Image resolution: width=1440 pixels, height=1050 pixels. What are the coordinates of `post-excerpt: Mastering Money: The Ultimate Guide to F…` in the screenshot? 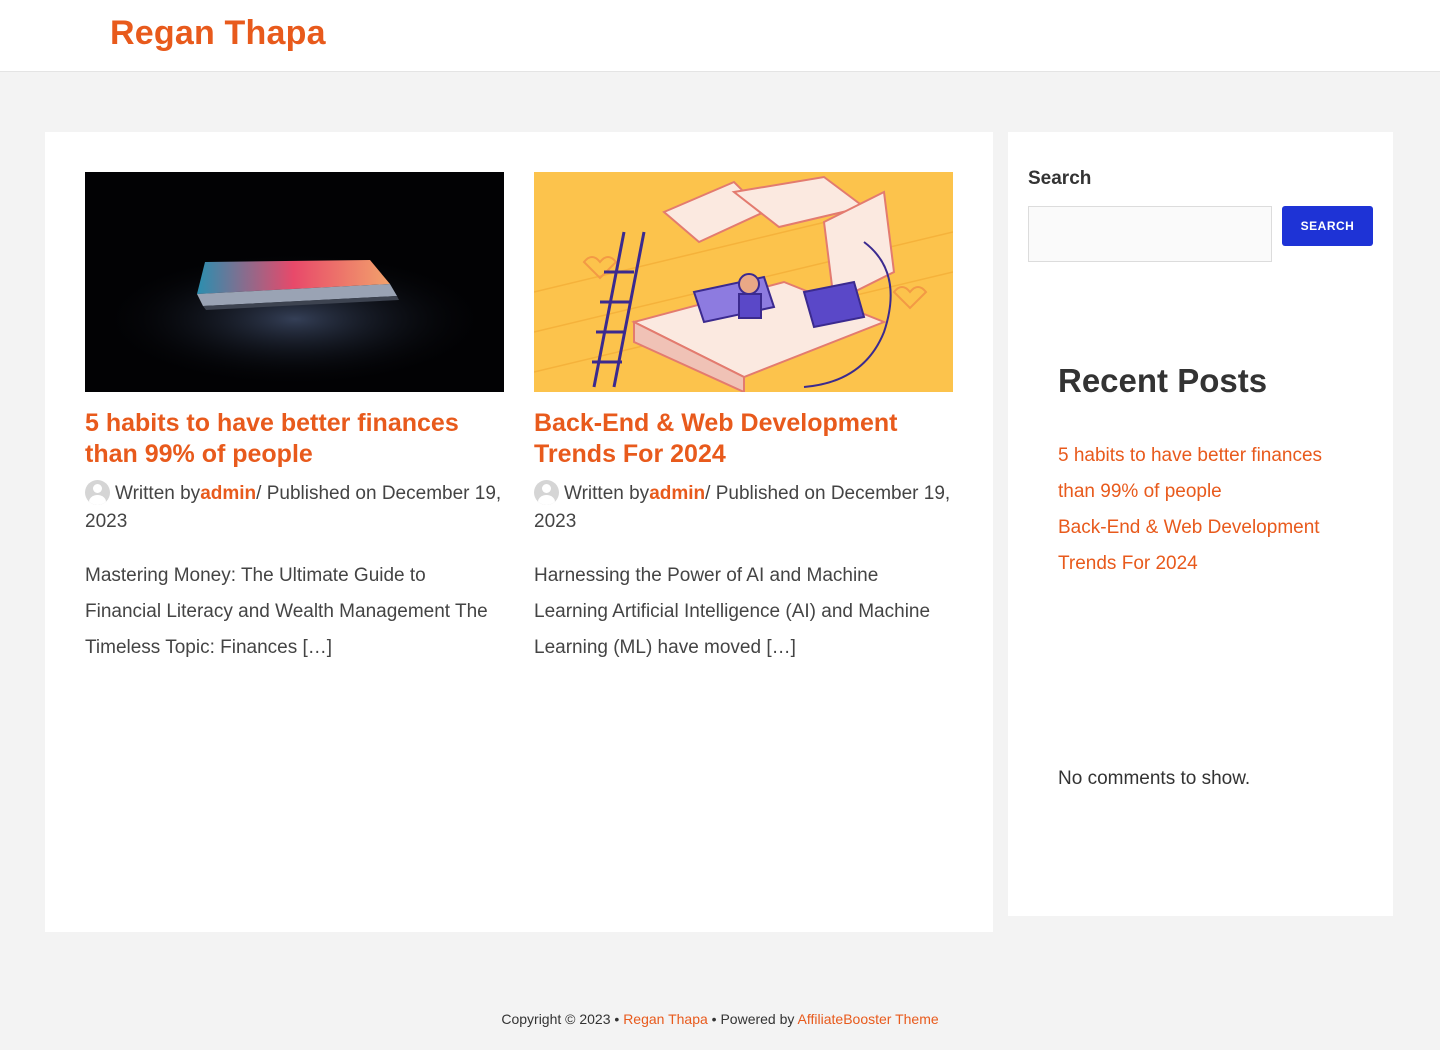 It's located at (286, 611).